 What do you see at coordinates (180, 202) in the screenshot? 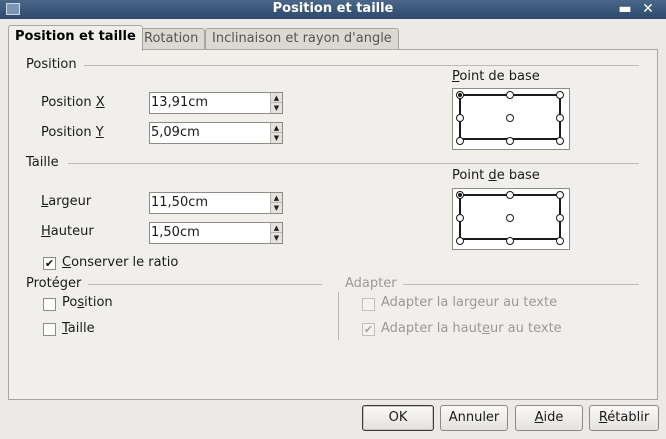
I see `width-value: 11,50cm` at bounding box center [180, 202].